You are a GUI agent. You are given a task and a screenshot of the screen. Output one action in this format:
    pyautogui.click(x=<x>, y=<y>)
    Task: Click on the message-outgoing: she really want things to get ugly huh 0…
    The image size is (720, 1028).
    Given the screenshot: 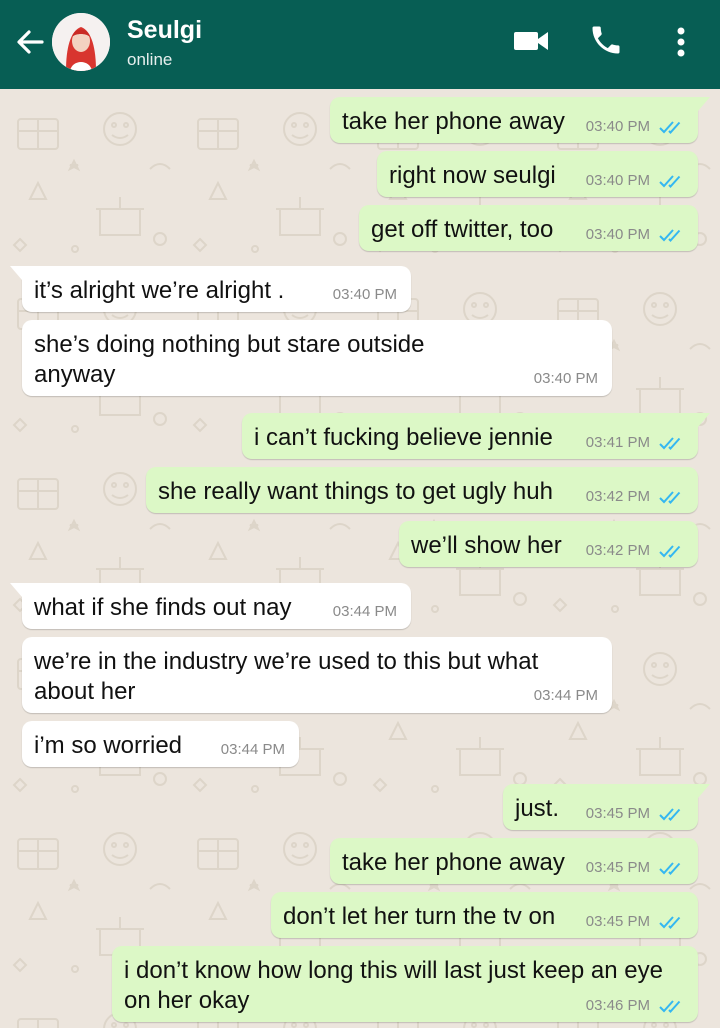 What is the action you would take?
    pyautogui.click(x=422, y=490)
    